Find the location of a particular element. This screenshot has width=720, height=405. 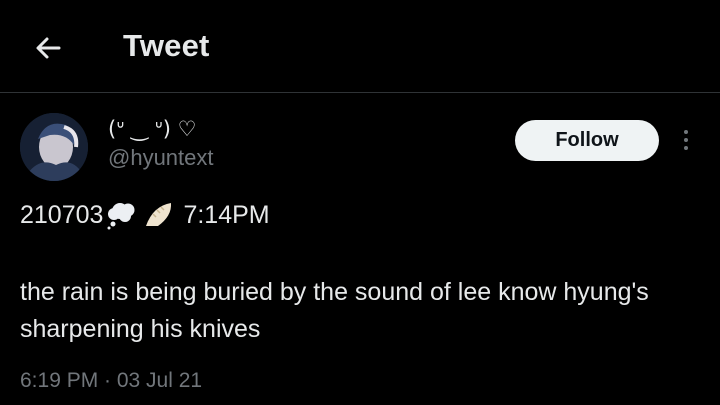

tweet-timestamp: 6:19 PM · 03 Jul 21 is located at coordinates (111, 381).